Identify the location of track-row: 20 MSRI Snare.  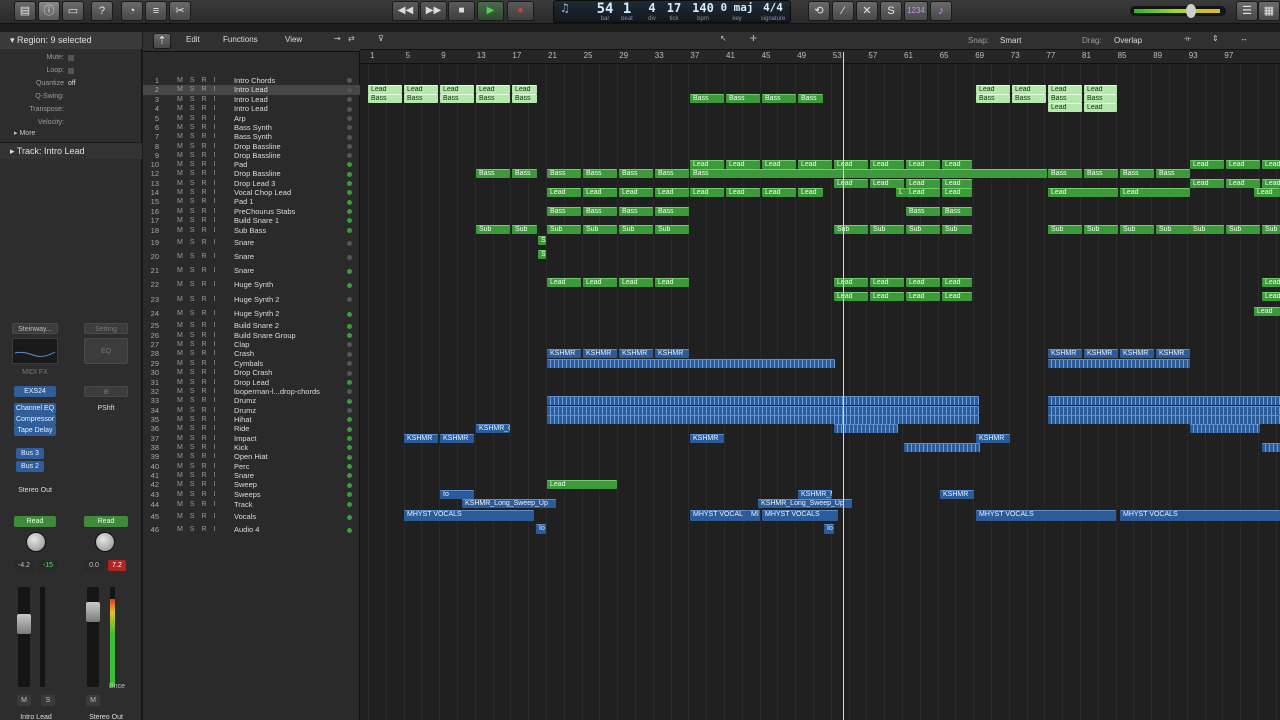
(251, 257).